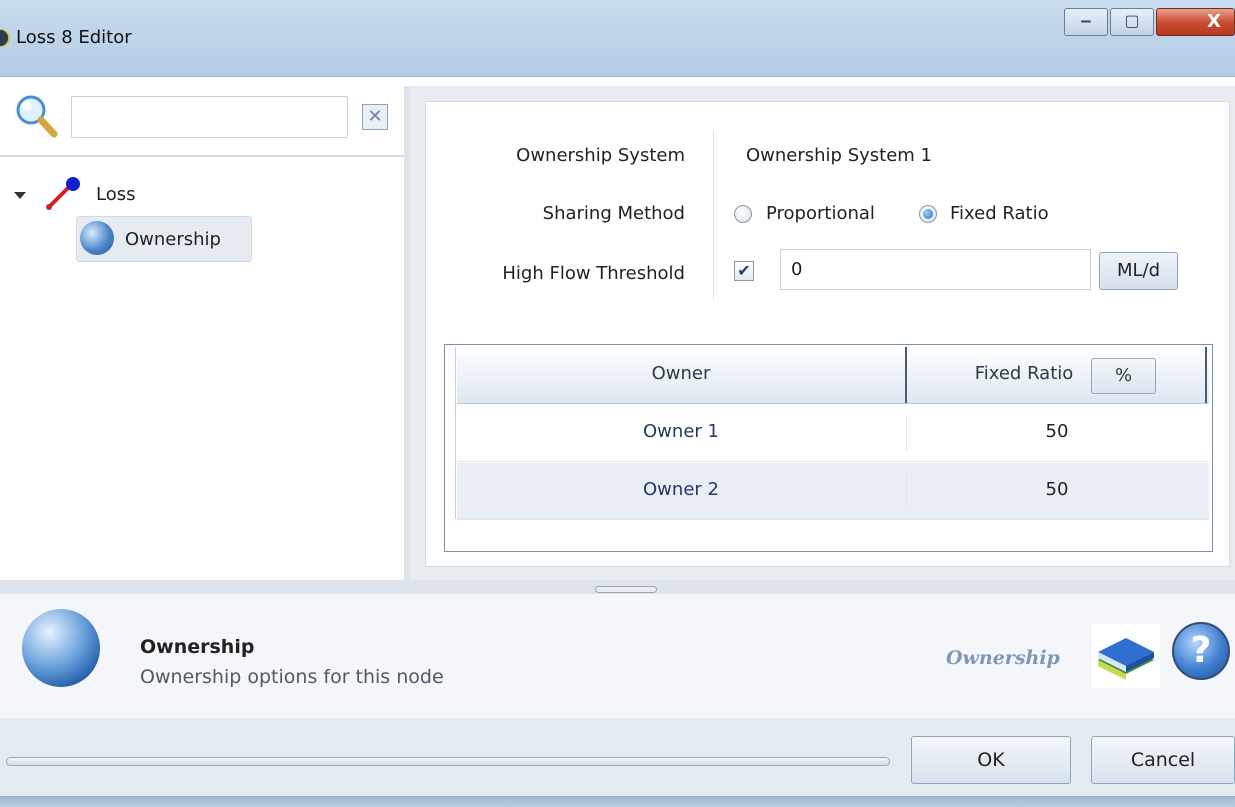 This screenshot has height=807, width=1235. Describe the element at coordinates (1195, 22) in the screenshot. I see `close-button: X` at that location.